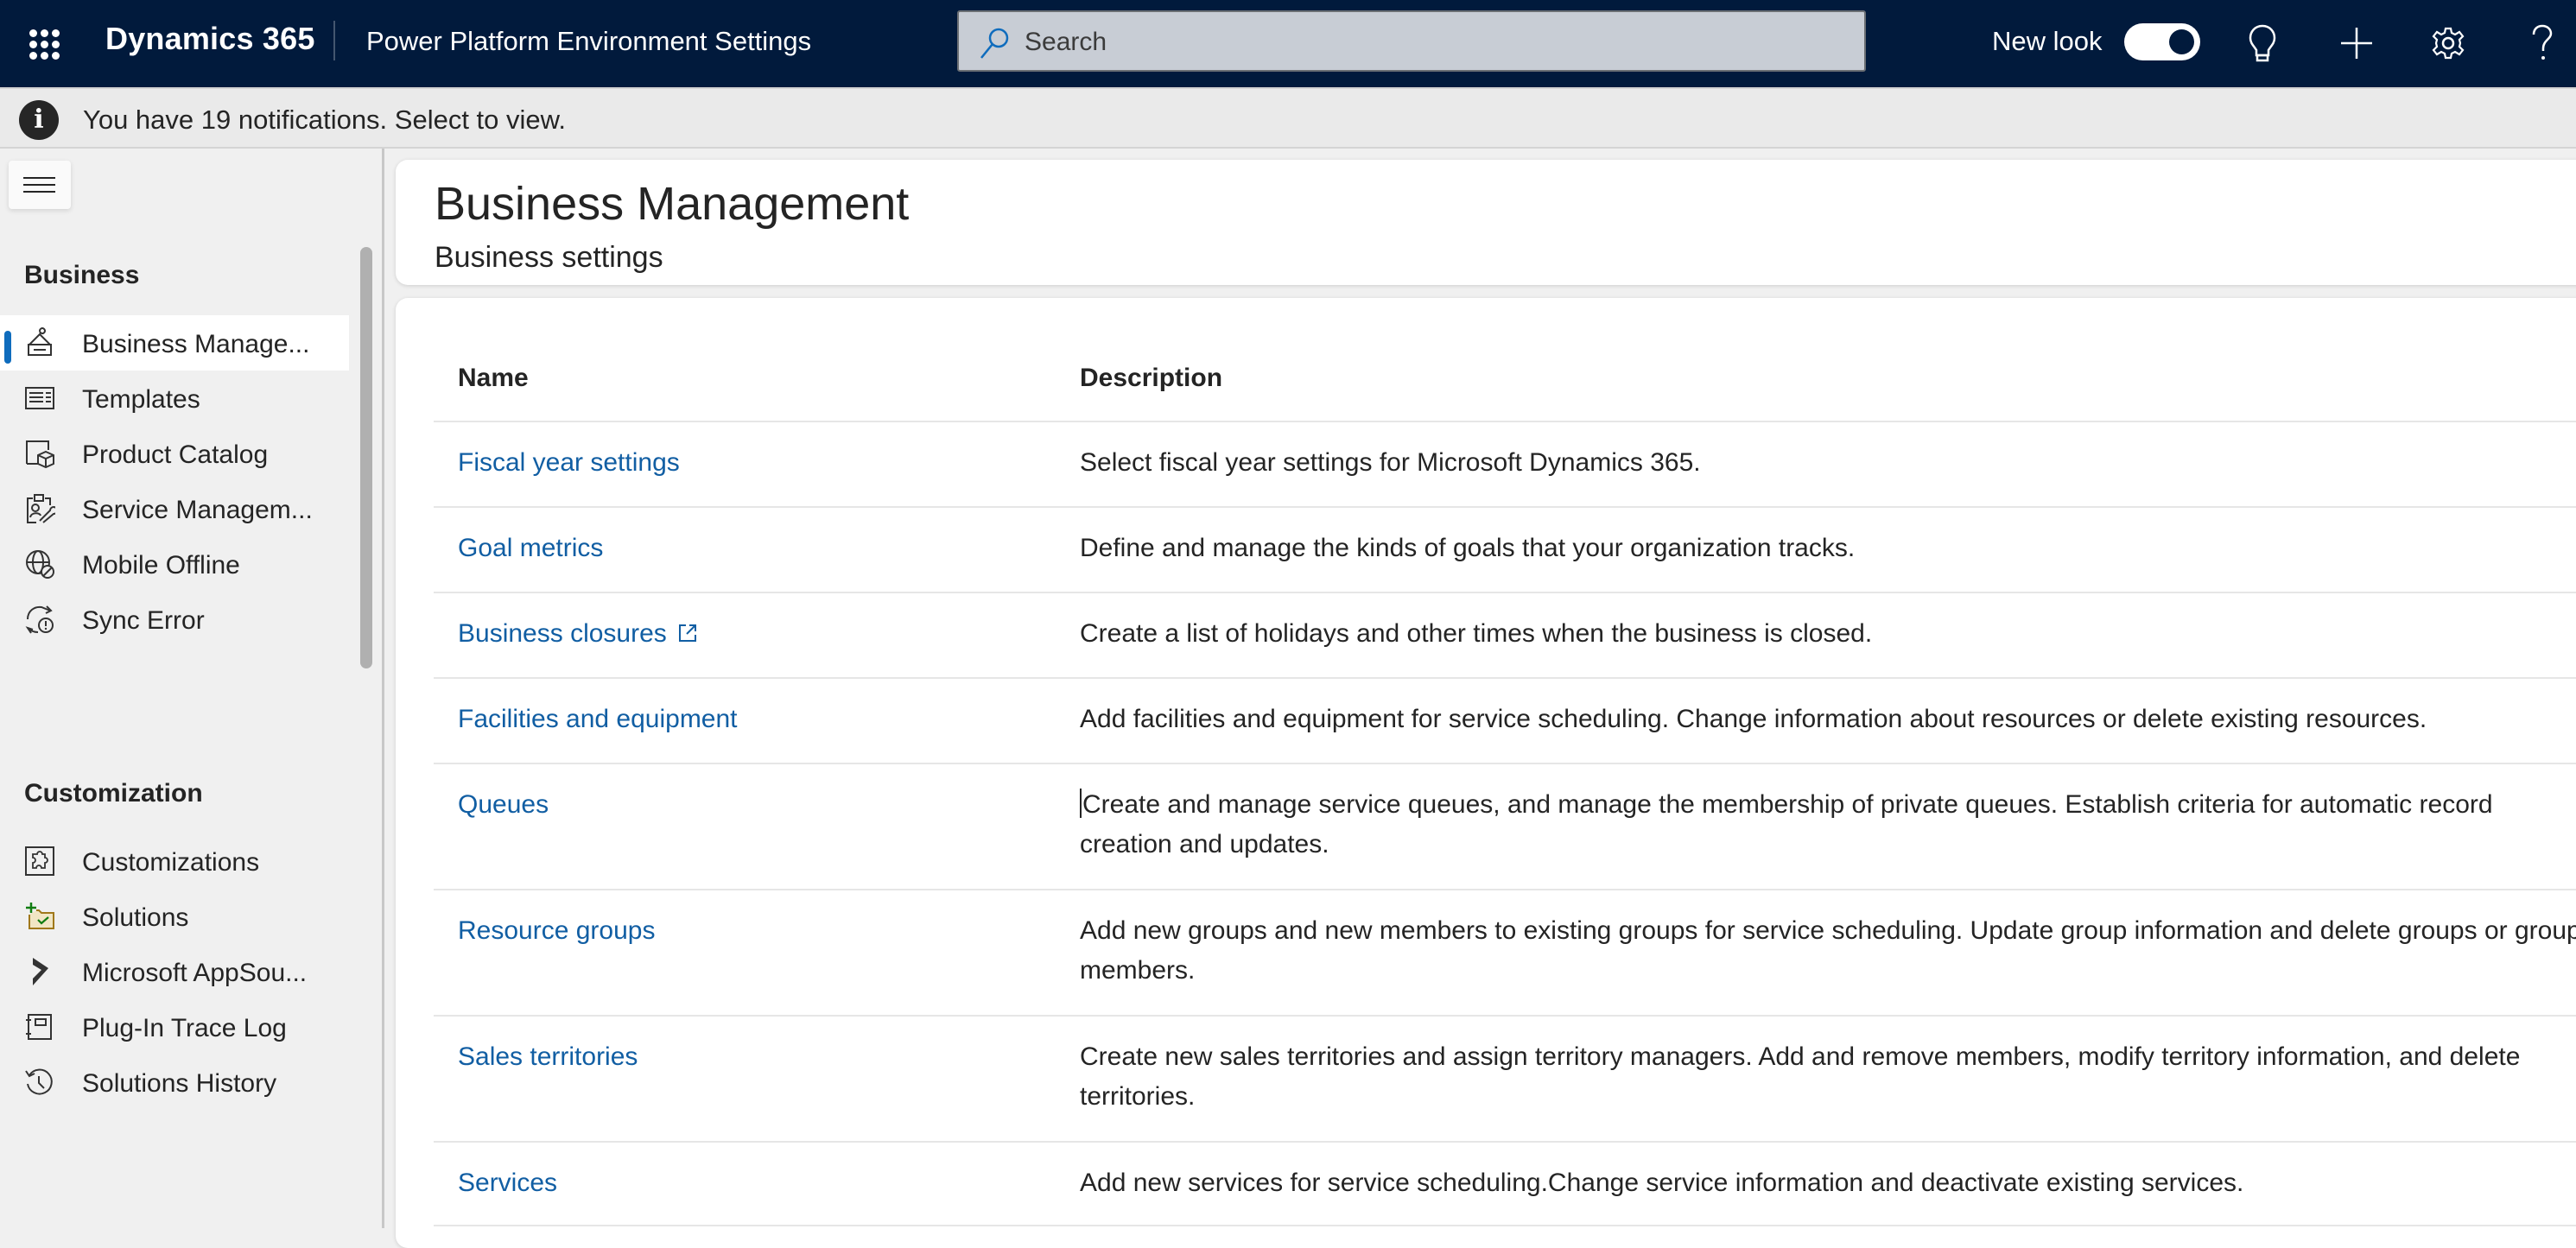 This screenshot has width=2576, height=1248. What do you see at coordinates (210, 39) in the screenshot?
I see `app-brand: Dynamics 365` at bounding box center [210, 39].